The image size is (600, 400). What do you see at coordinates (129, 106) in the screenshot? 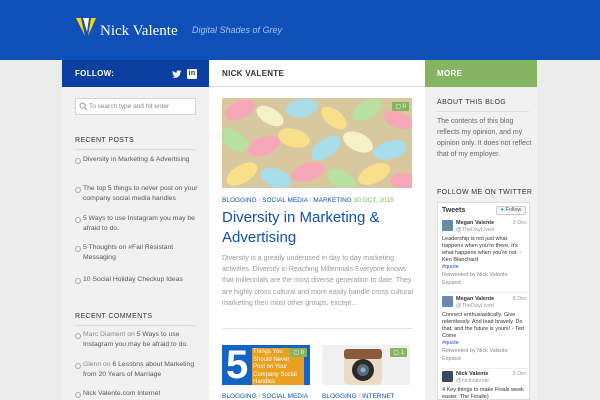
I see `search-placeholder: To search type and hit enter` at bounding box center [129, 106].